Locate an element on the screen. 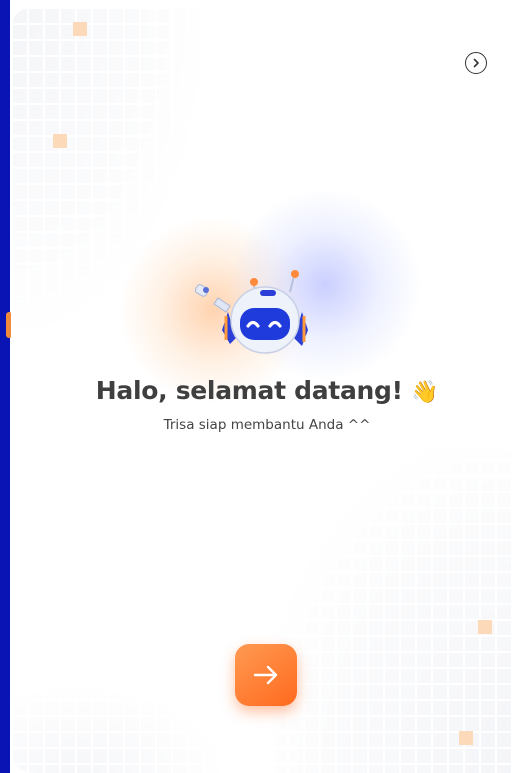  welcome-title: Halo, selamat datang! 👋 is located at coordinates (256, 390).